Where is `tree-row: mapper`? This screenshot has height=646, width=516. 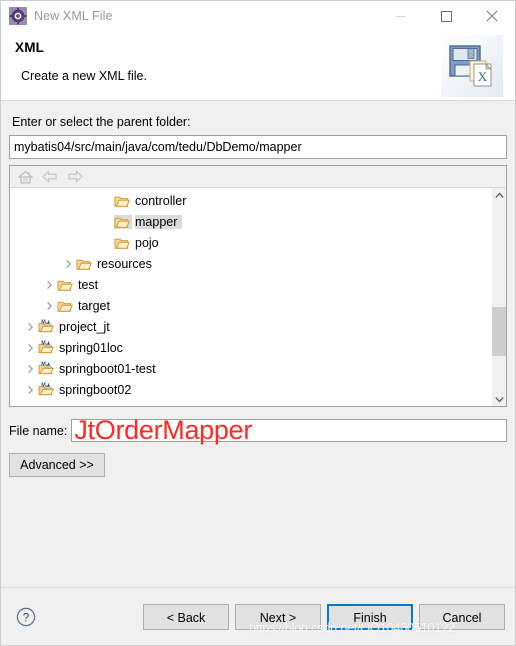 tree-row: mapper is located at coordinates (250, 221).